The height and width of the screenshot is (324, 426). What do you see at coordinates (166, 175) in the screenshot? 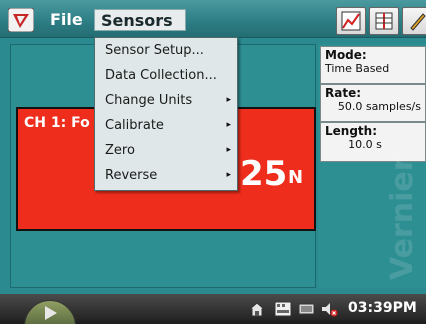
I see `menu-item-reverse: Reverse ▸` at bounding box center [166, 175].